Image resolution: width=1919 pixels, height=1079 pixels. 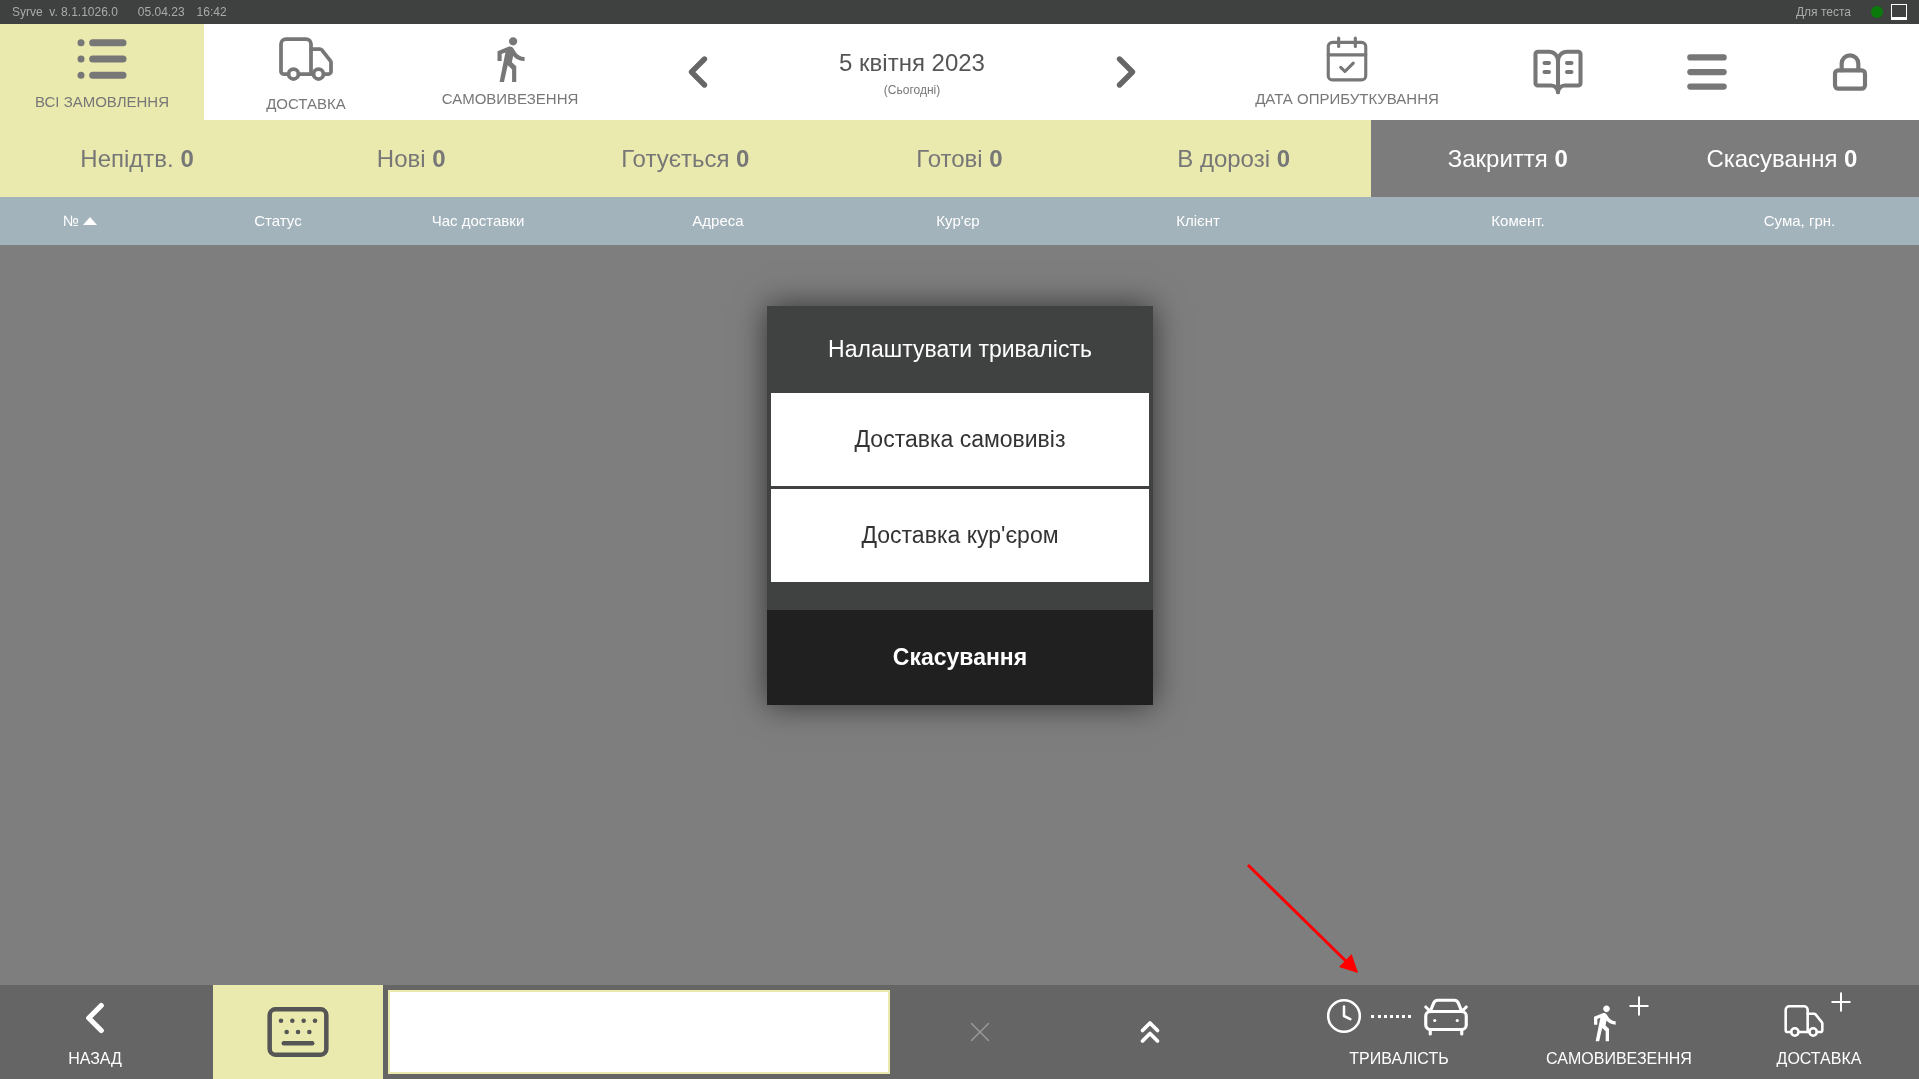 I want to click on column-header: №, so click(x=80, y=221).